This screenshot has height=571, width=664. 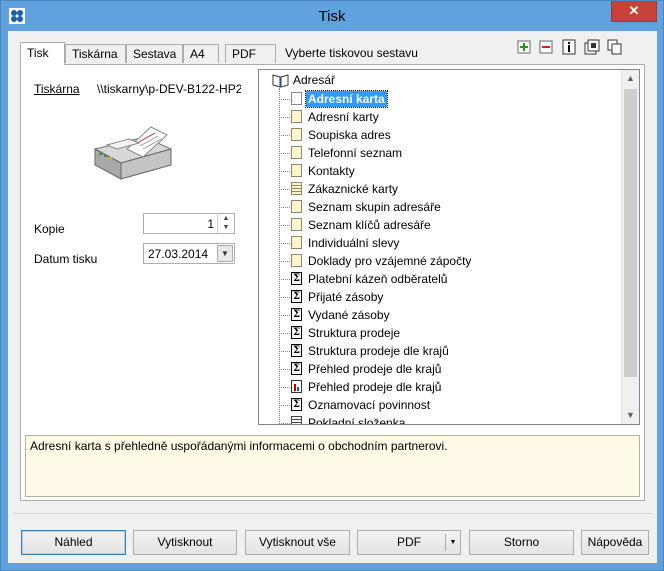 What do you see at coordinates (250, 53) in the screenshot?
I see `tab-pdf: PDF` at bounding box center [250, 53].